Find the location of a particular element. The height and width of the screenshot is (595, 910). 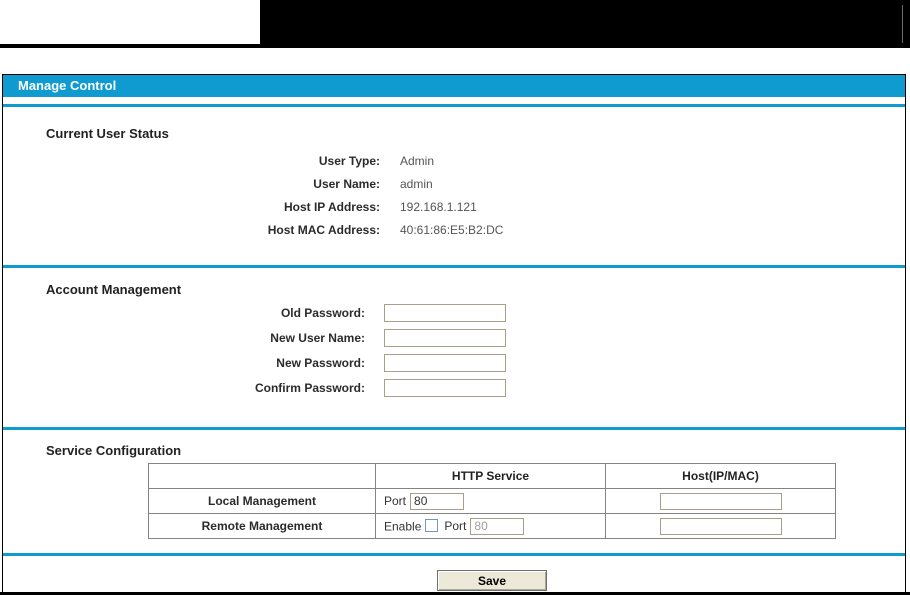

section-heading-account-management: Account Management is located at coordinates (114, 289).